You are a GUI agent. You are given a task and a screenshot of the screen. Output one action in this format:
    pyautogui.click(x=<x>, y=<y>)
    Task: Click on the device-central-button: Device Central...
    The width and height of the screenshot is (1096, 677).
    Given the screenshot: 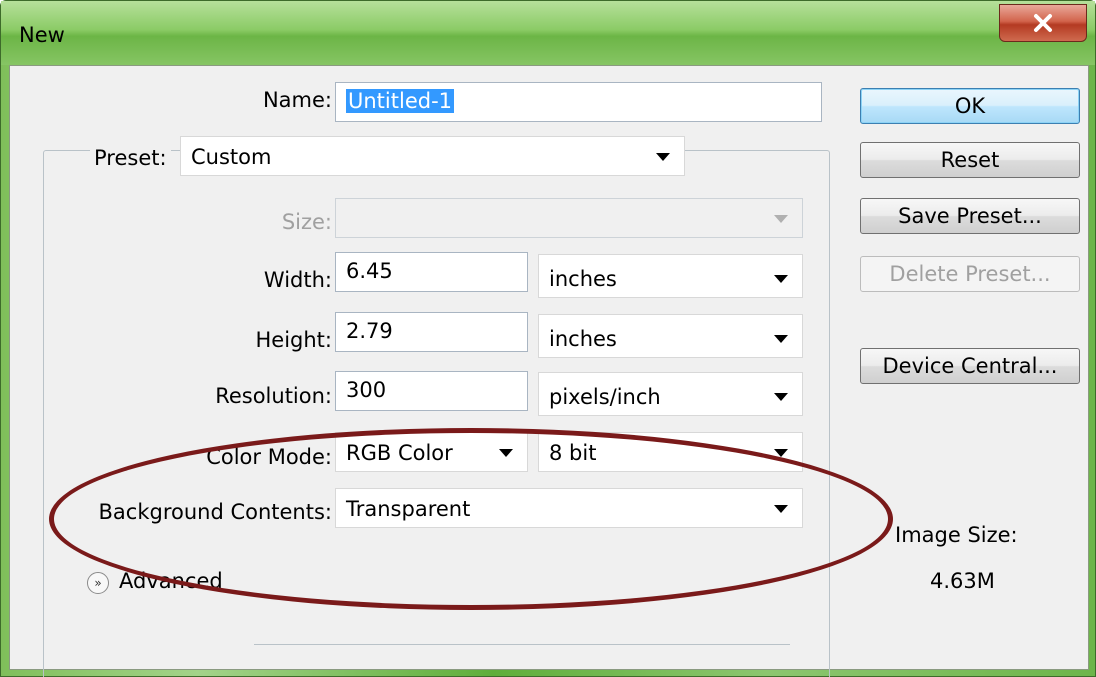 What is the action you would take?
    pyautogui.click(x=970, y=366)
    